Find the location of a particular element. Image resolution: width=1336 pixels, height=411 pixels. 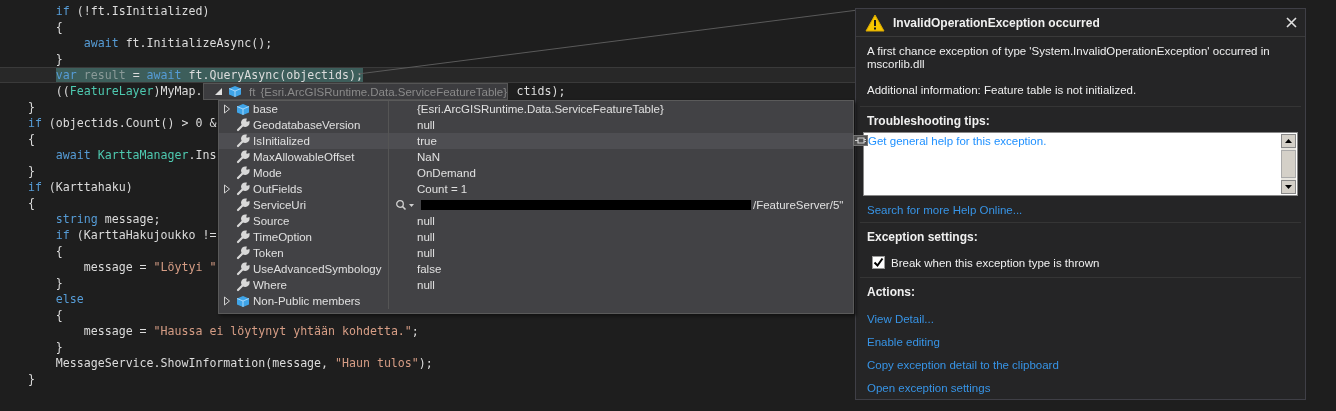

datatip-row: Source null is located at coordinates (536, 221).